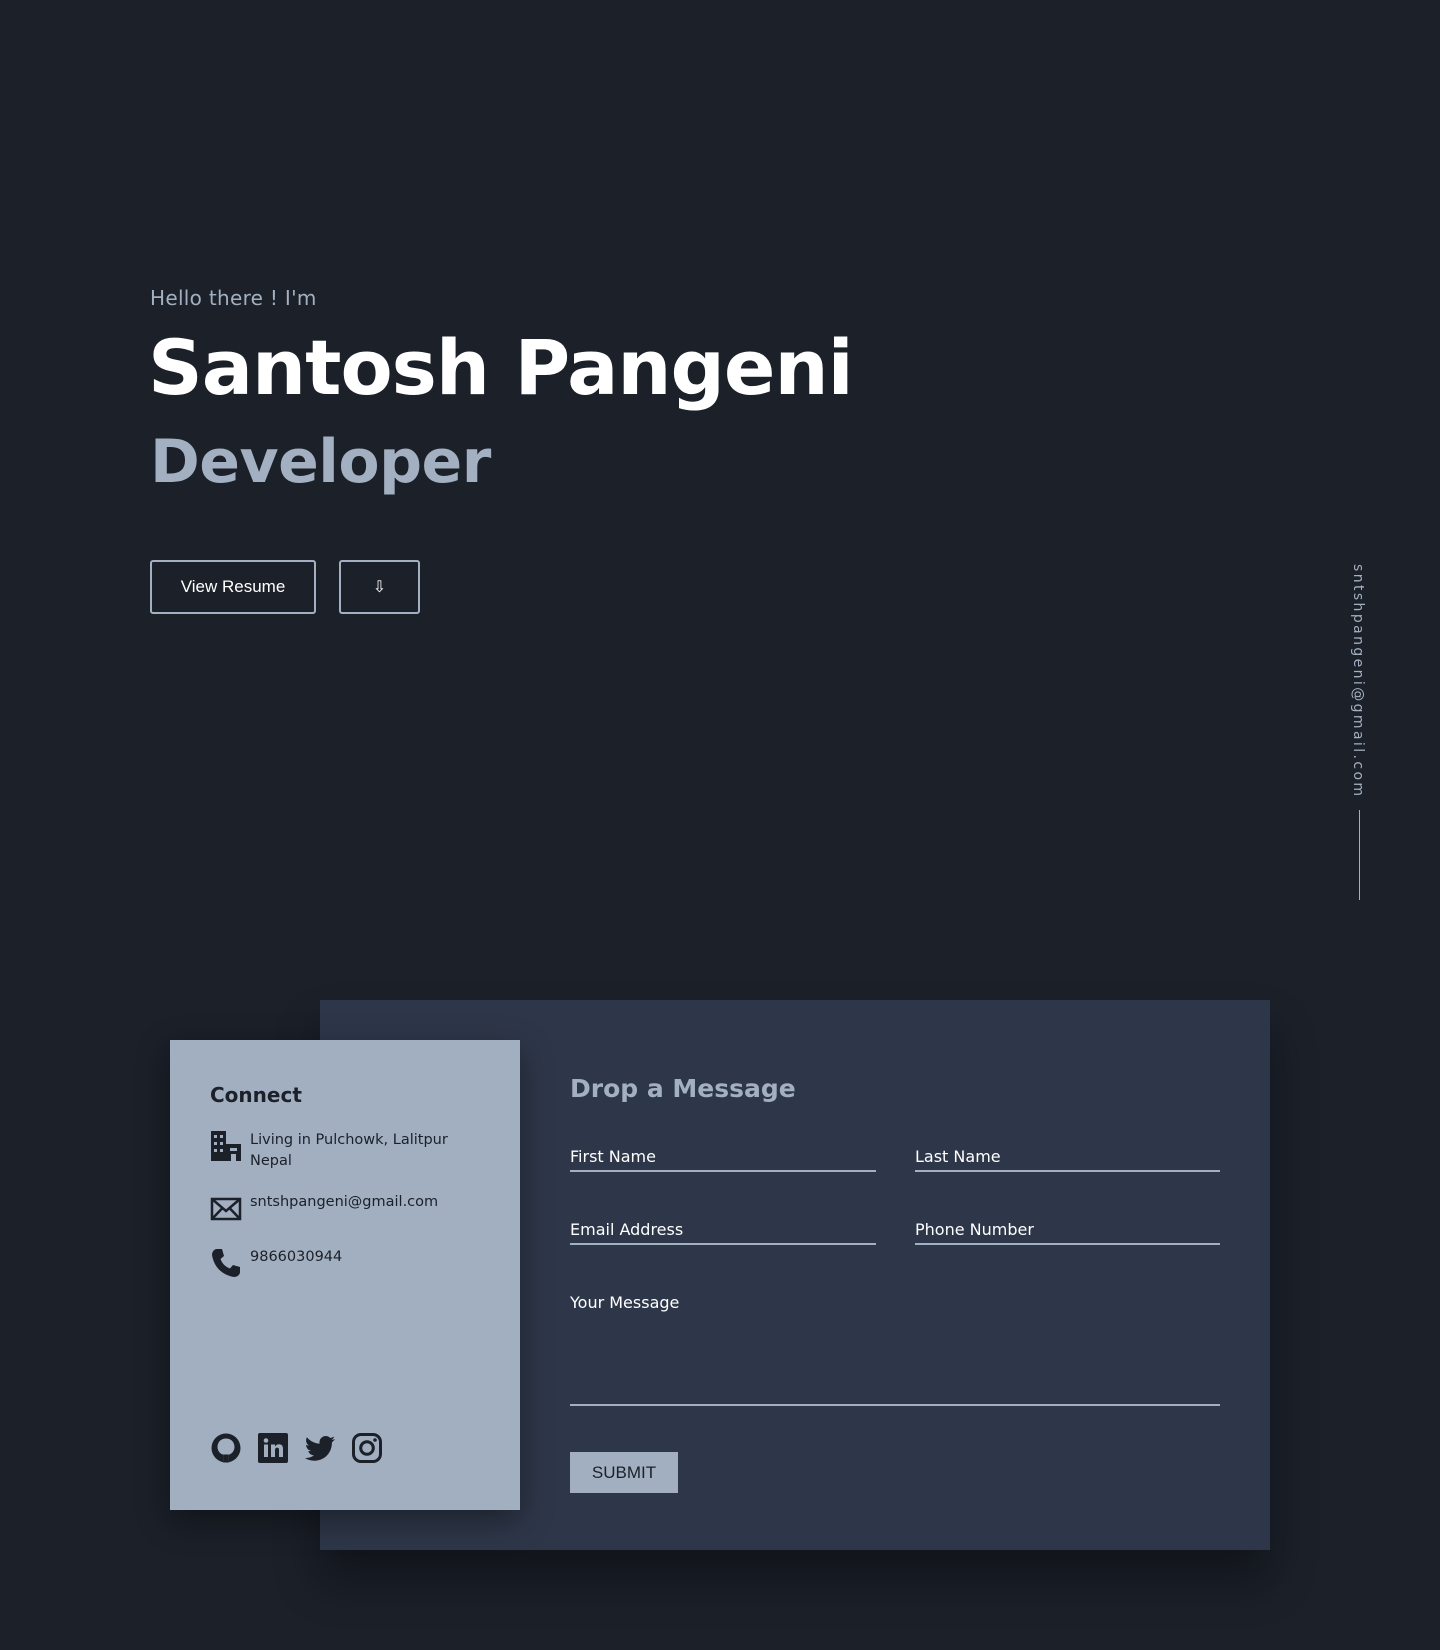  Describe the element at coordinates (349, 1151) in the screenshot. I see `address-text: Living in Pulchowk, Lalitpur Nepal` at that location.